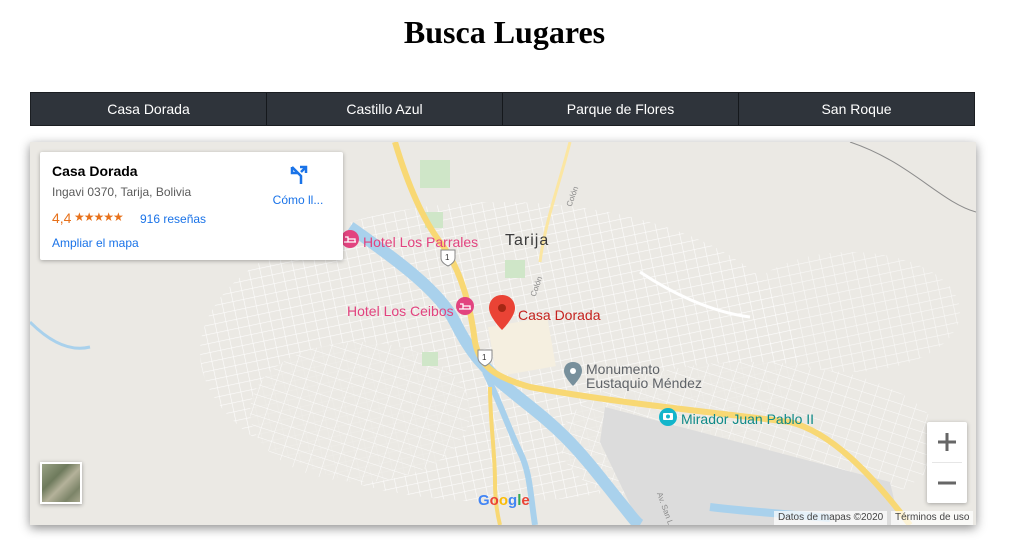  I want to click on mirador-camera-pin-icon, so click(668, 417).